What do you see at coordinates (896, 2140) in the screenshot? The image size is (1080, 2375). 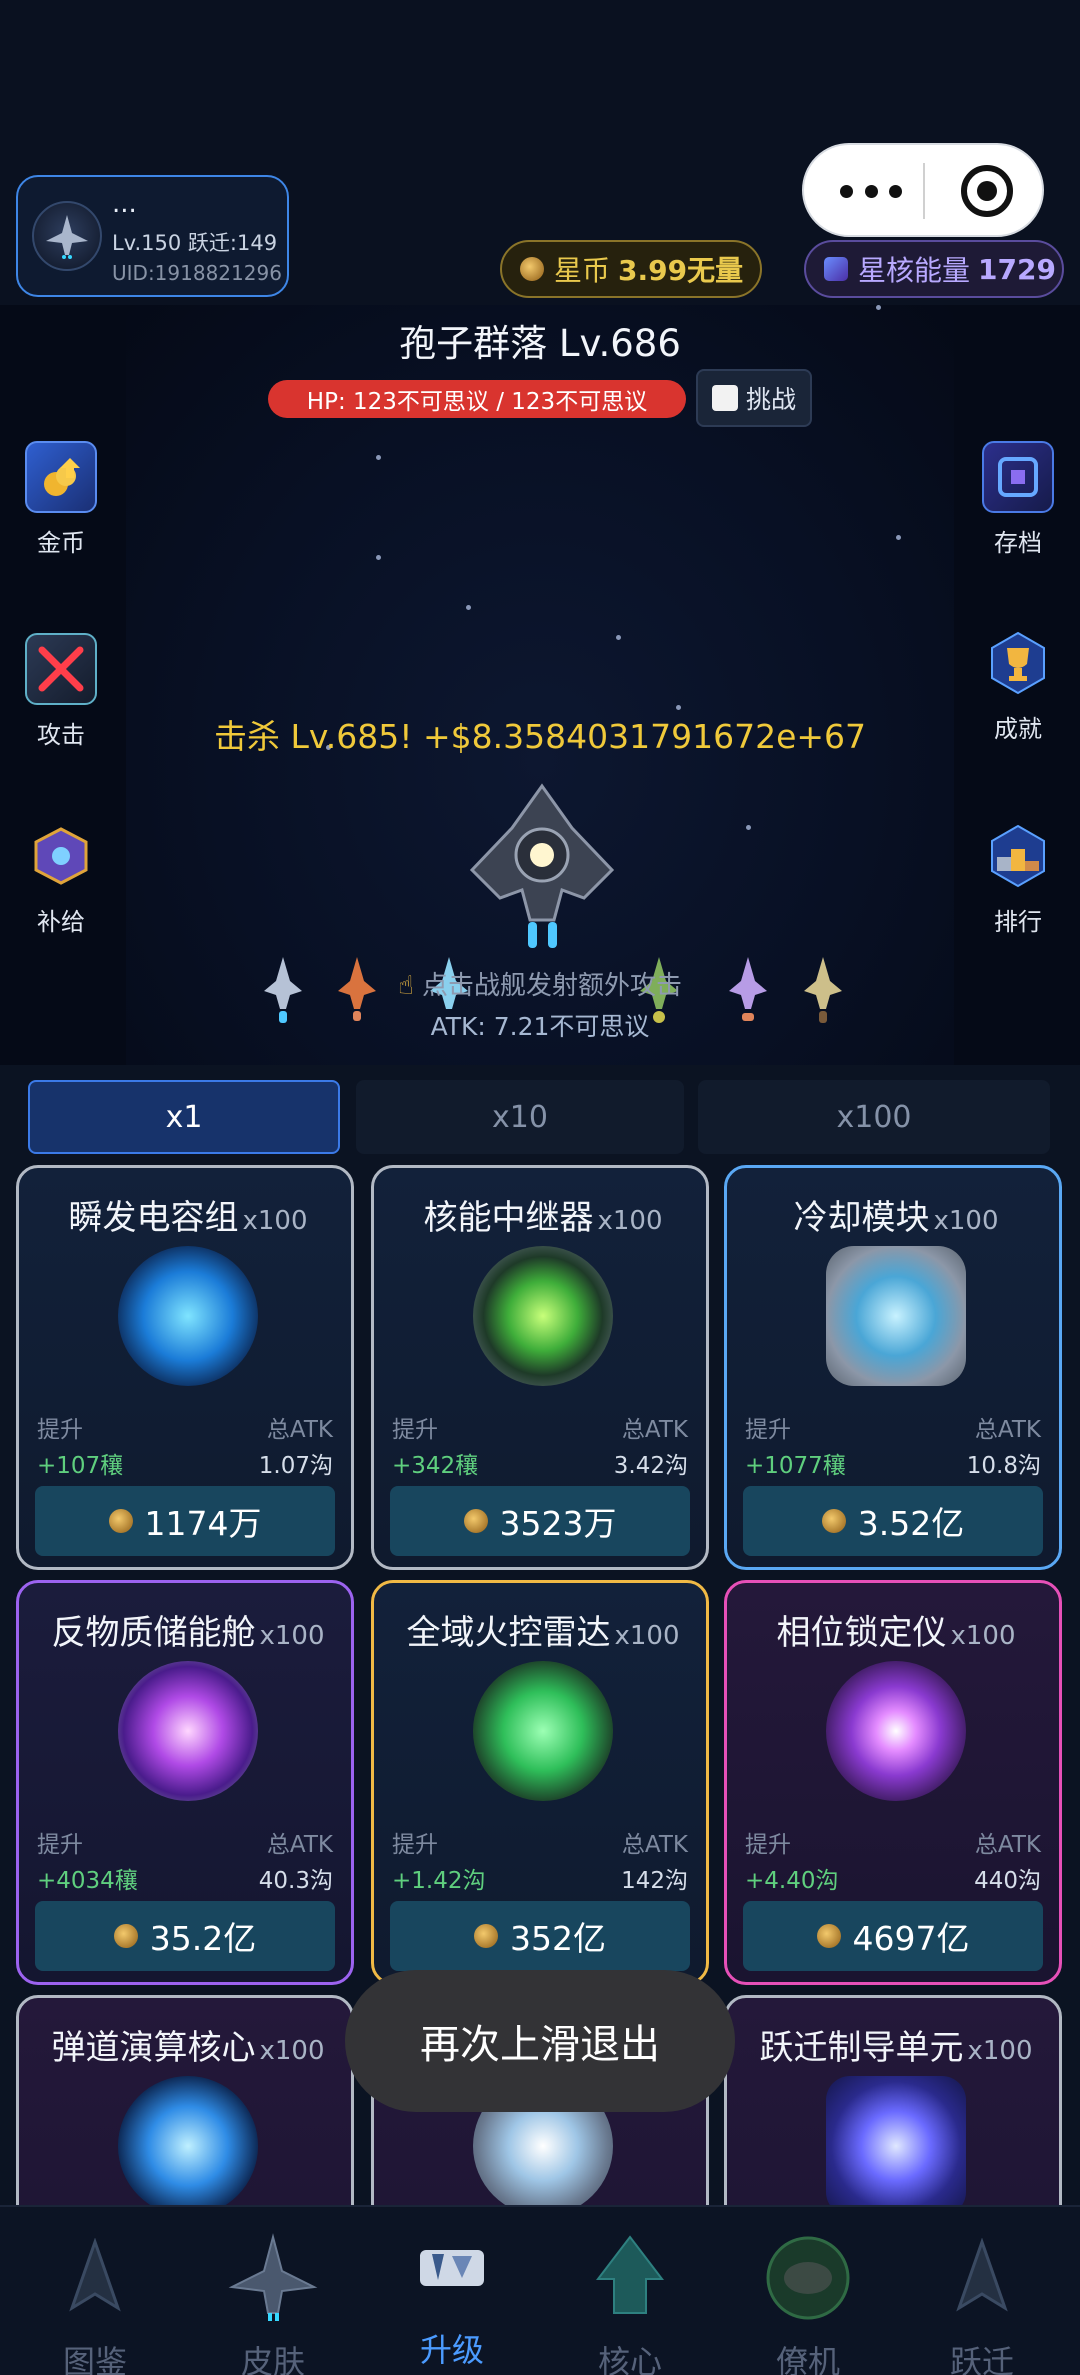 I see `warp-guidance-icon` at bounding box center [896, 2140].